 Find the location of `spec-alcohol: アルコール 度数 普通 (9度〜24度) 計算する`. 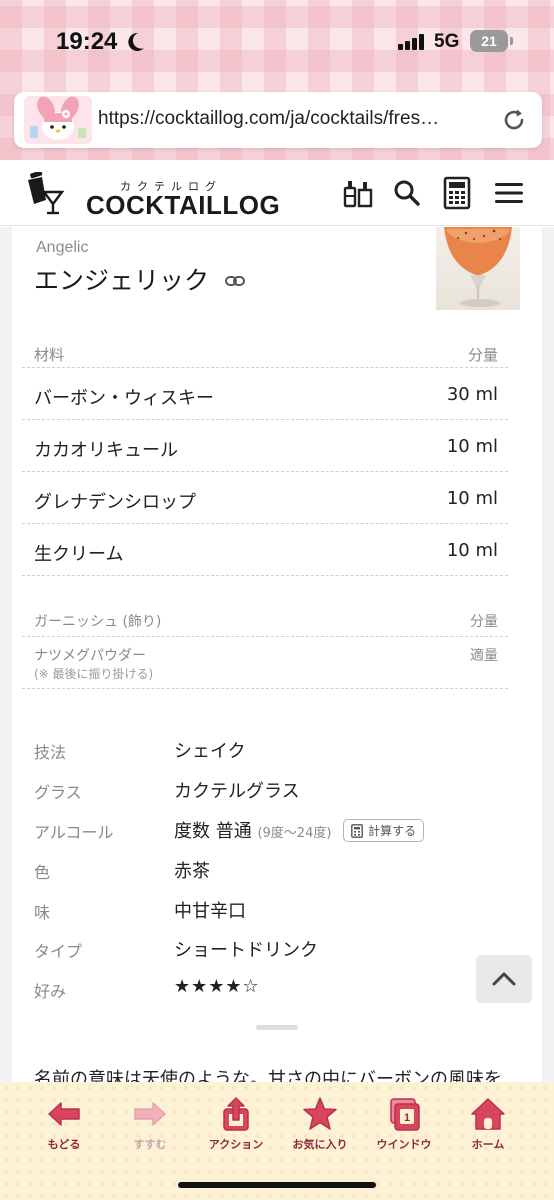

spec-alcohol: アルコール 度数 普通 (9度〜24度) 計算する is located at coordinates (265, 833).